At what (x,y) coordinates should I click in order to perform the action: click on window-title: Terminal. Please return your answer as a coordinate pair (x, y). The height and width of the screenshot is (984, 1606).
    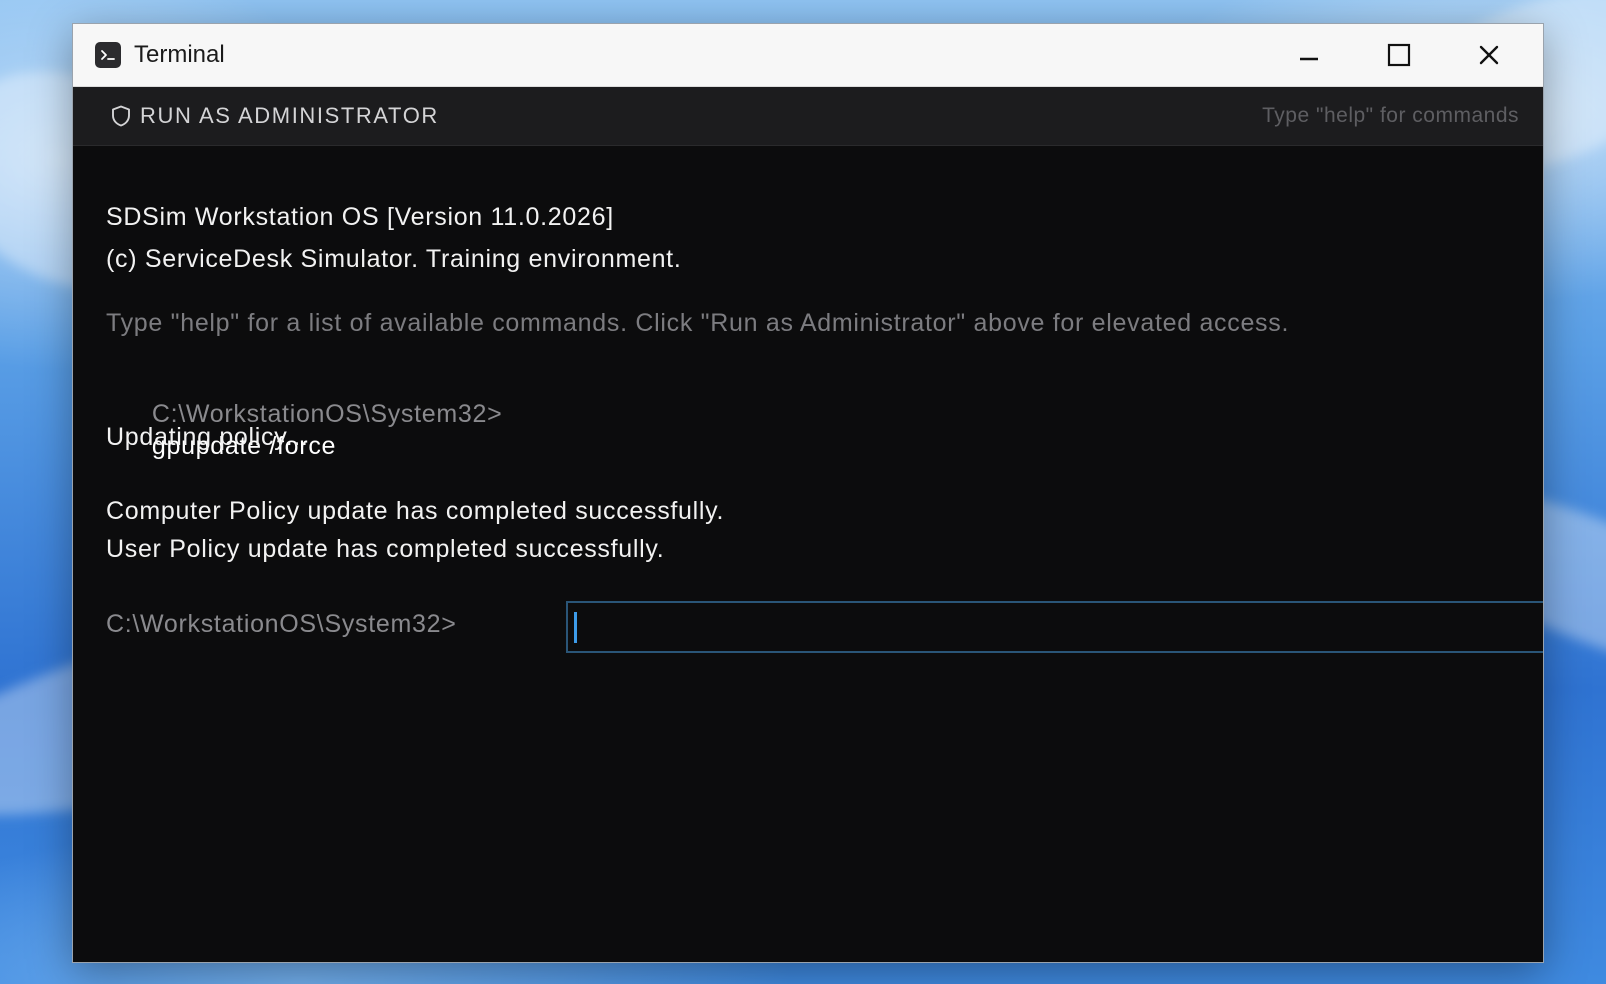
    Looking at the image, I should click on (179, 54).